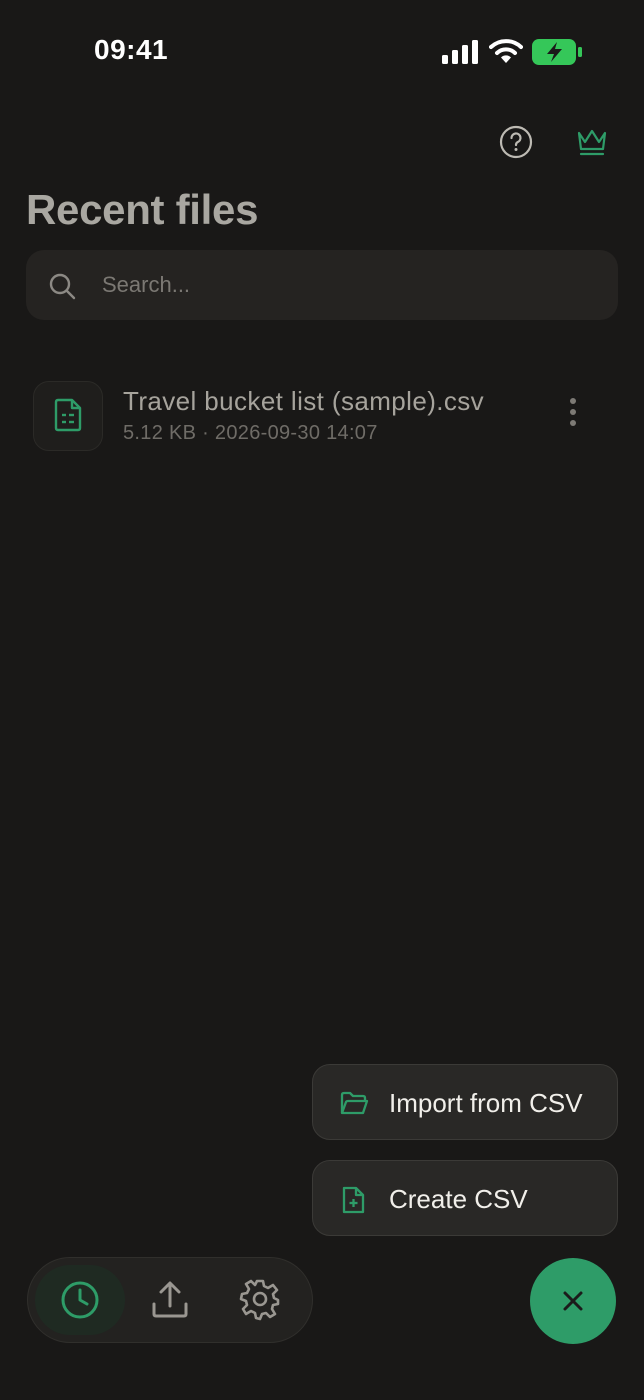 The image size is (644, 1400). I want to click on clock-icon, so click(80, 1300).